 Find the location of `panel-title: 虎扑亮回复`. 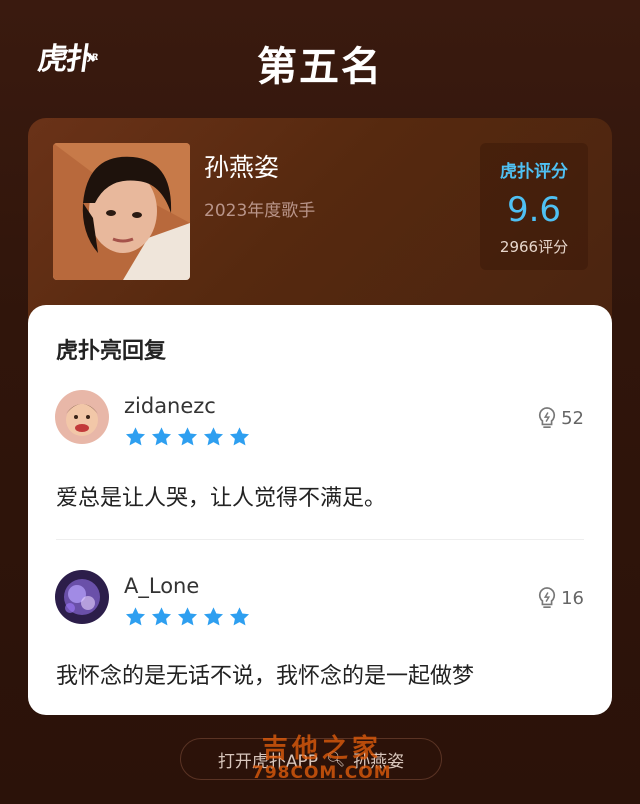

panel-title: 虎扑亮回复 is located at coordinates (111, 351).